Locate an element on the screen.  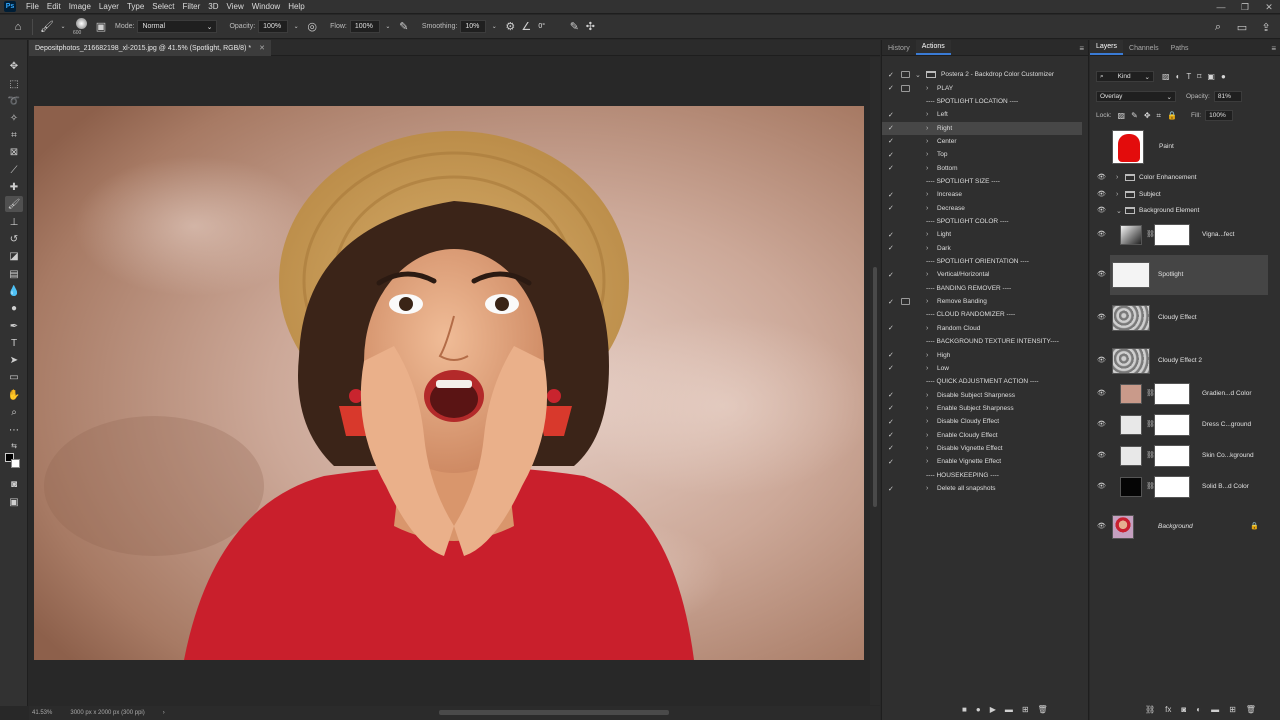
lock-image-icon: ✎ is located at coordinates (1134, 115).